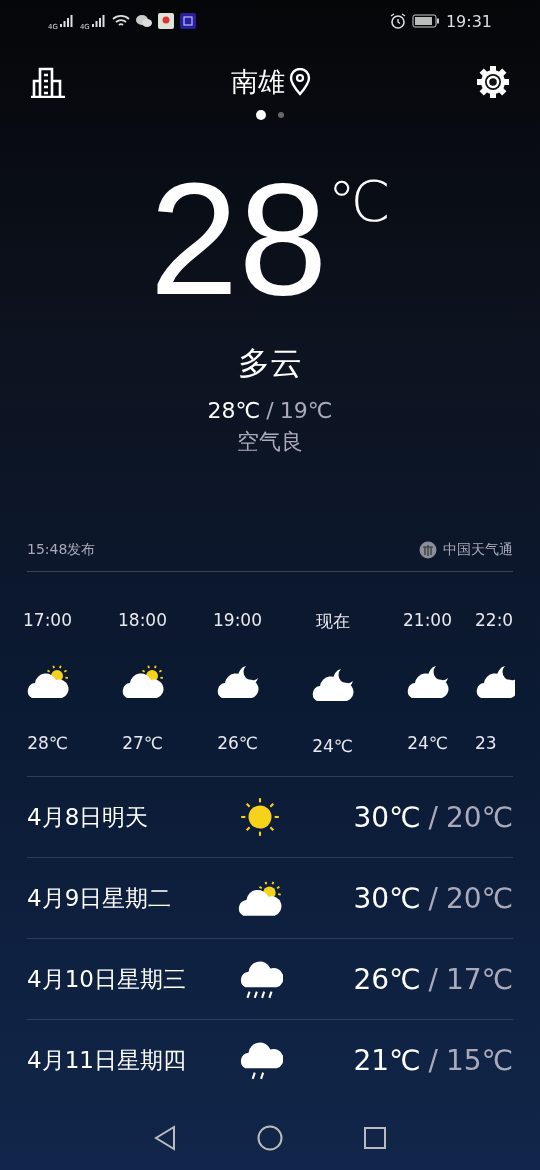 Image resolution: width=540 pixels, height=1170 pixels. What do you see at coordinates (270, 363) in the screenshot?
I see `weather-condition: 多云` at bounding box center [270, 363].